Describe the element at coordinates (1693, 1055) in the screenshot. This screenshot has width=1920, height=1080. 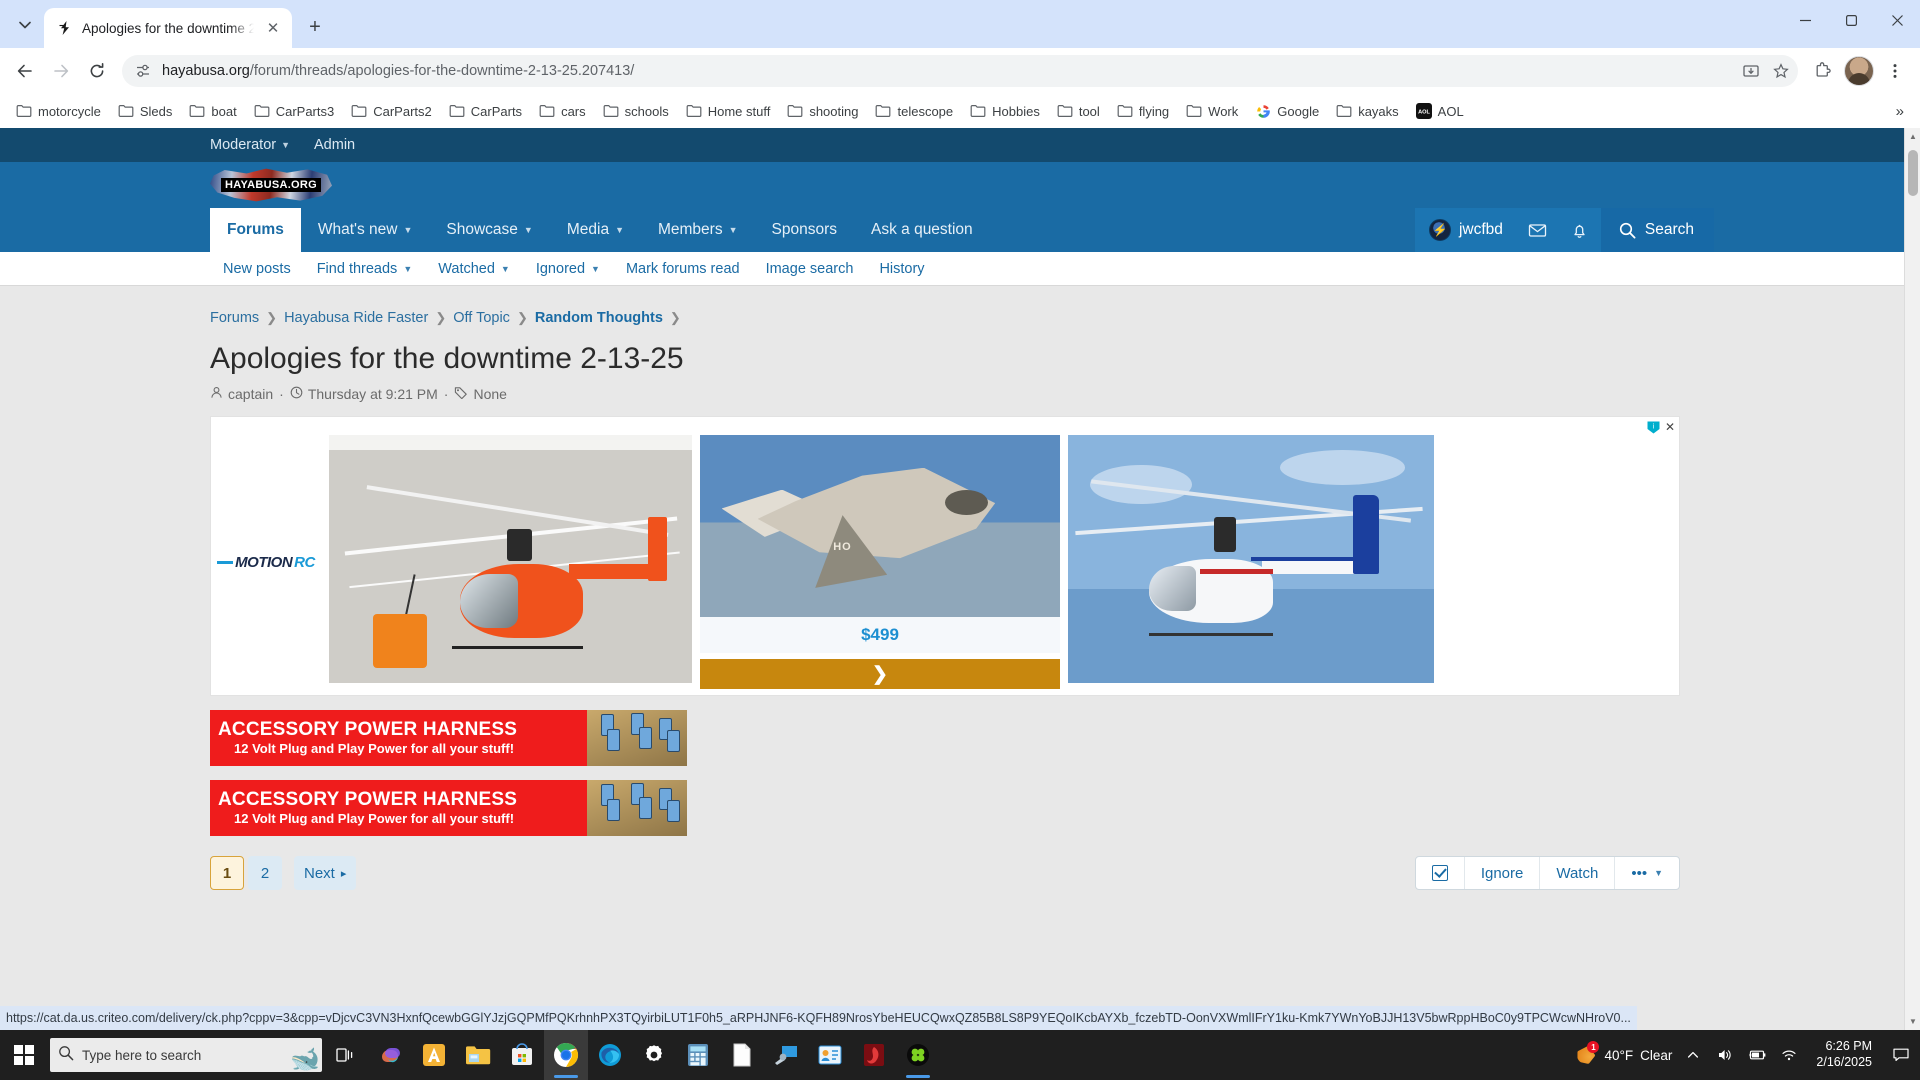
I see `chevron-up-icon` at that location.